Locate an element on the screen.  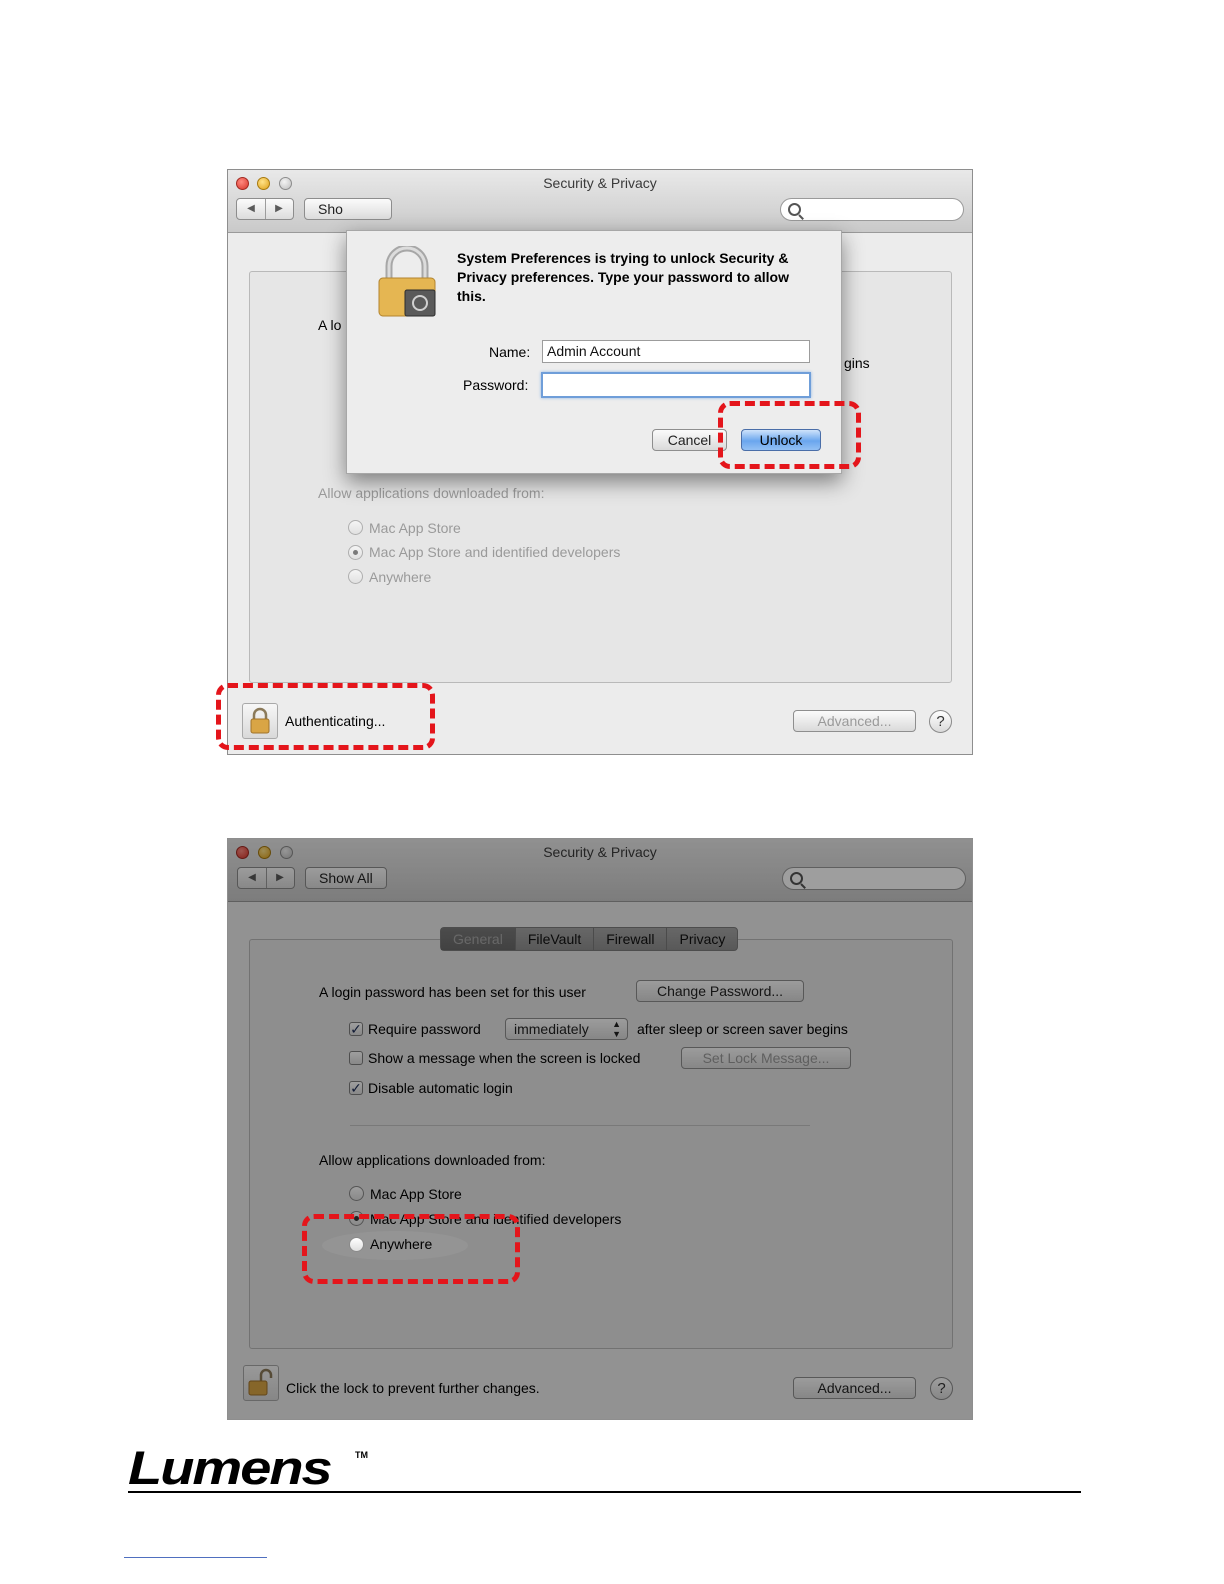
authenticating-highlight is located at coordinates (325, 716).